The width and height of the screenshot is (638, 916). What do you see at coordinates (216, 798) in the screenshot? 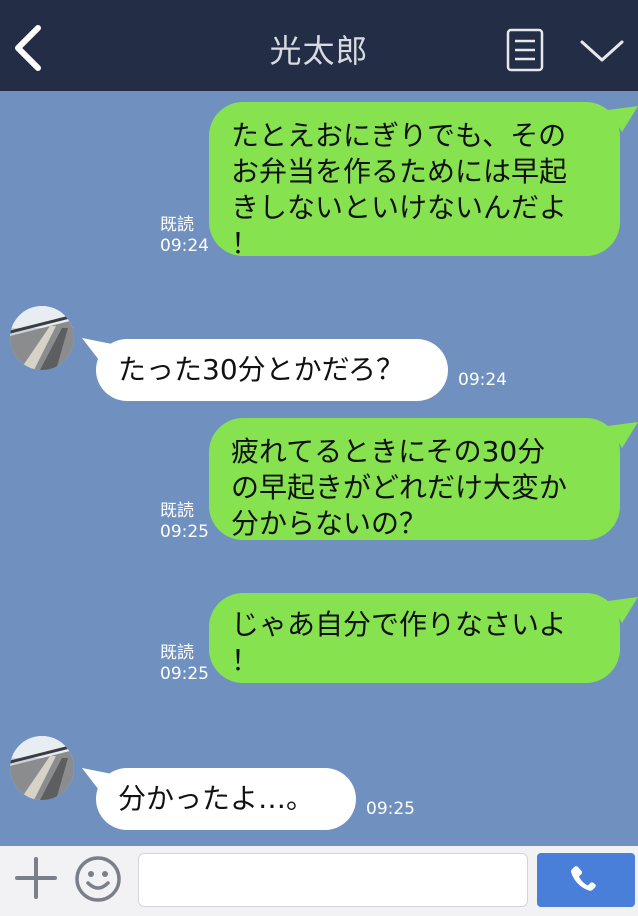
I see `message-text: 分かったよ…。` at bounding box center [216, 798].